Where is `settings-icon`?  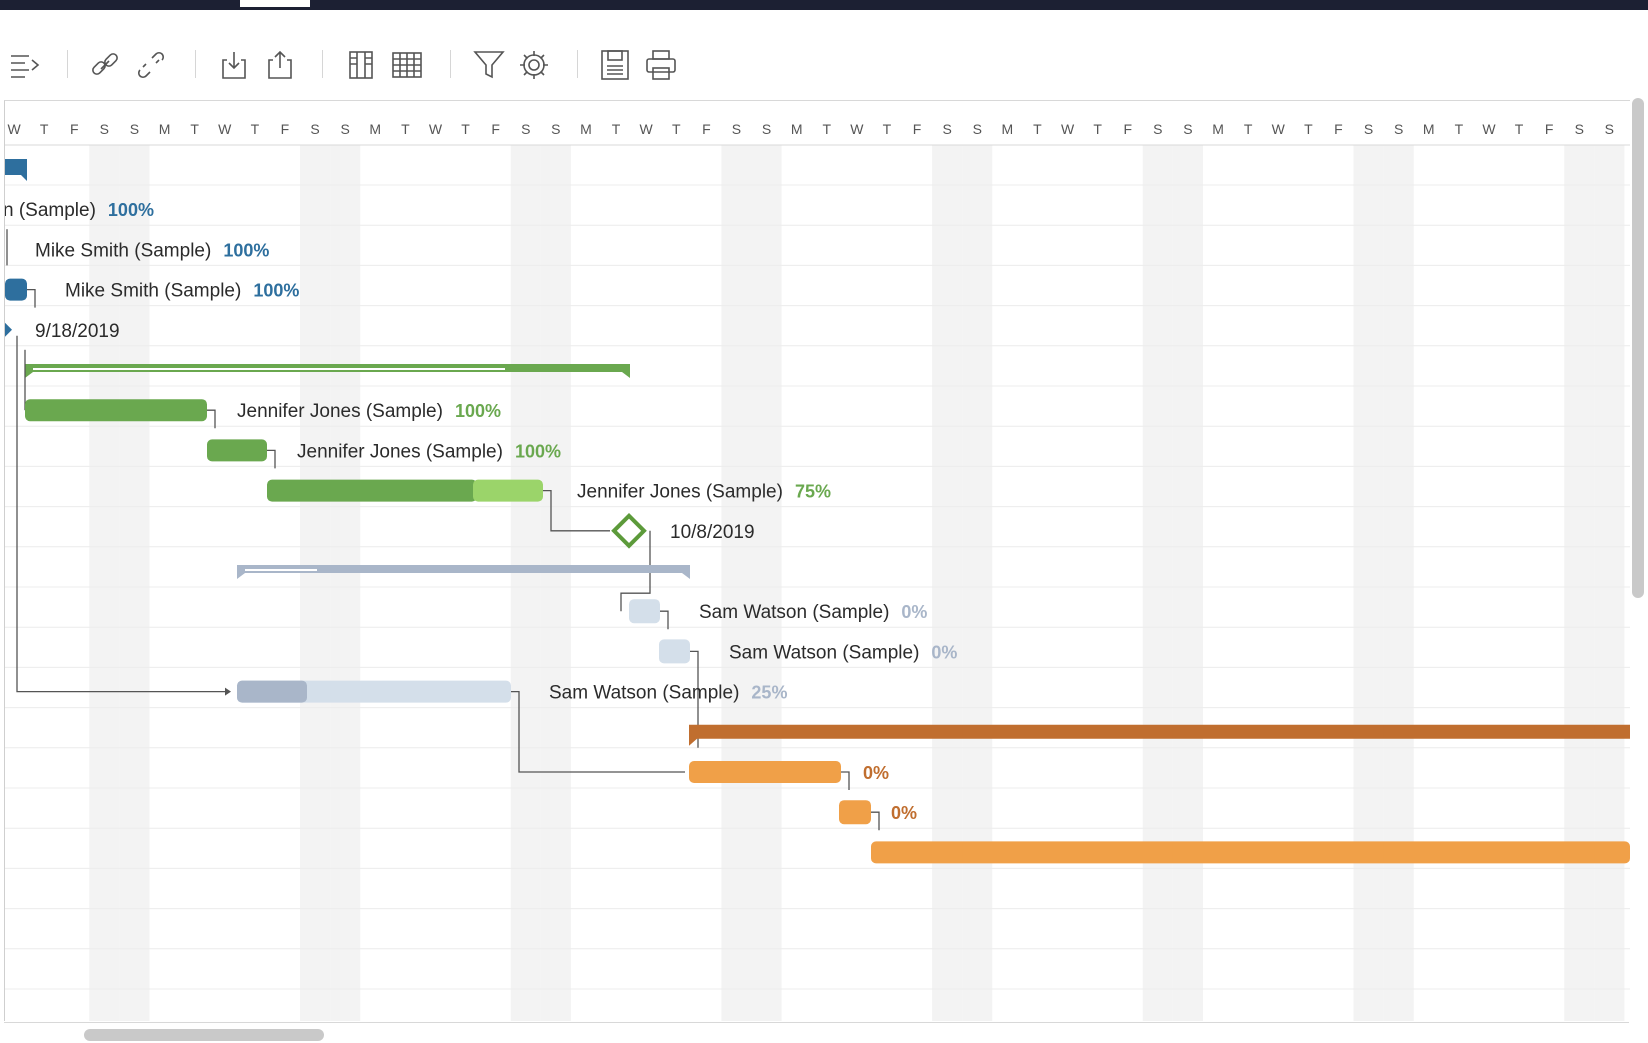
settings-icon is located at coordinates (534, 65).